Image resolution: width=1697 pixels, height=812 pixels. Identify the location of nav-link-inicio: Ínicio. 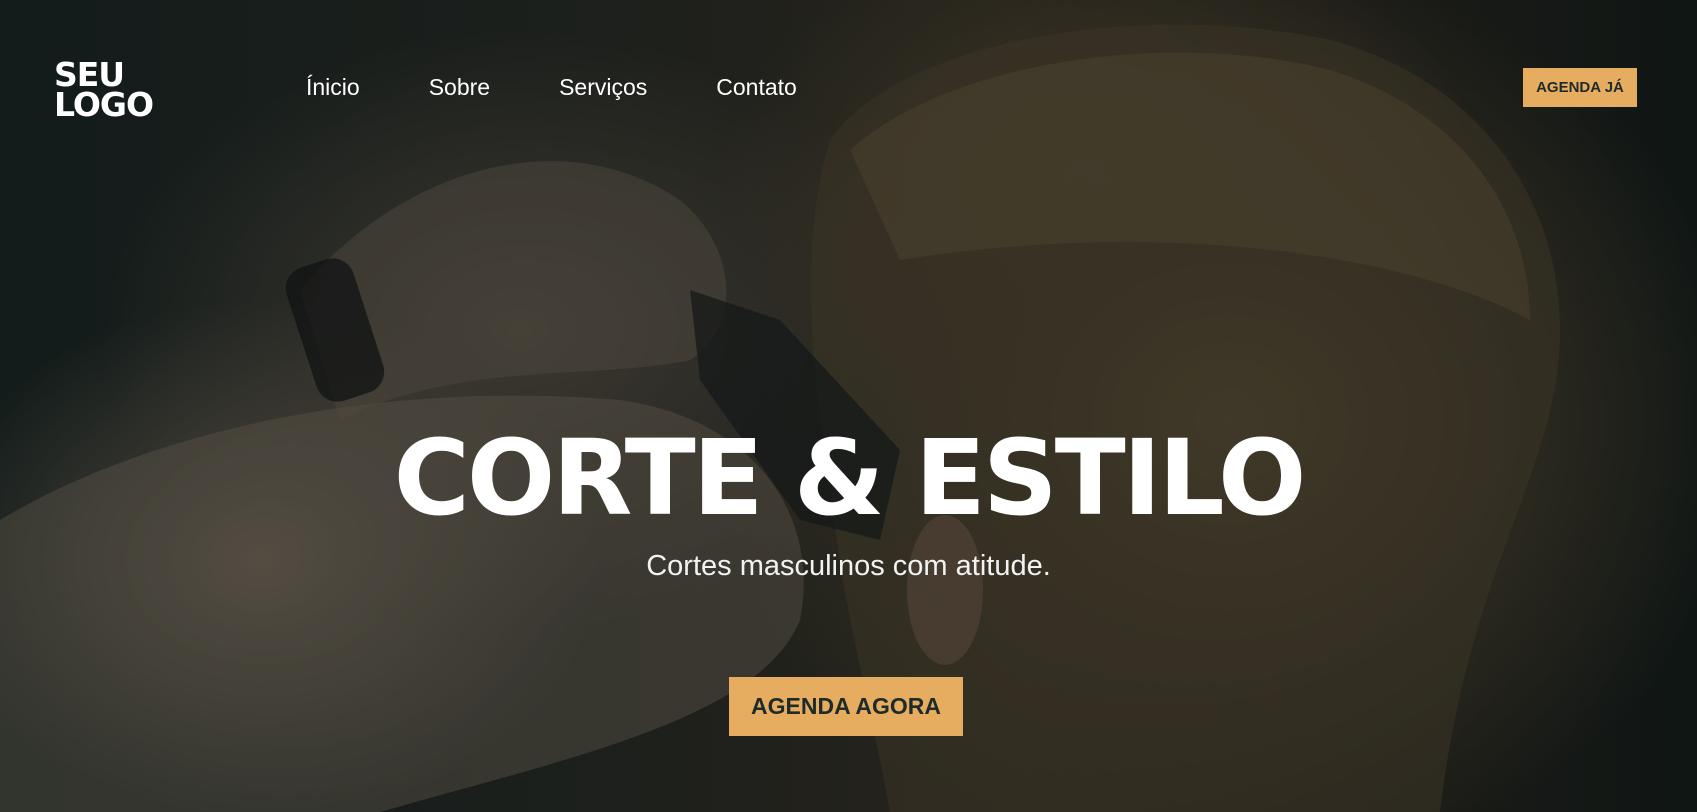
(333, 87).